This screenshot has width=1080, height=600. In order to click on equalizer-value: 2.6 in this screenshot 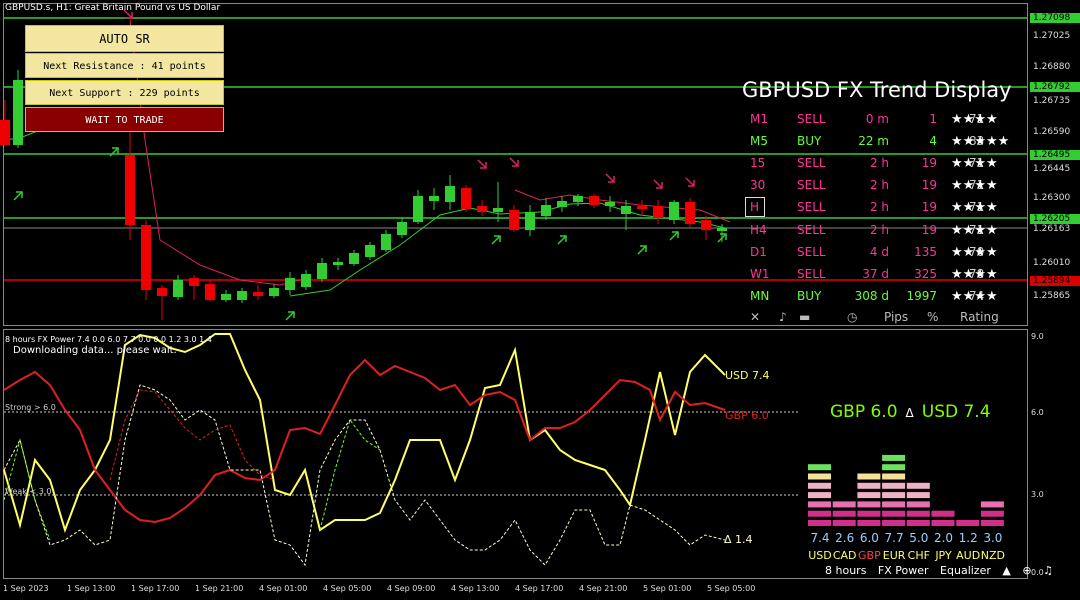, I will do `click(845, 538)`.